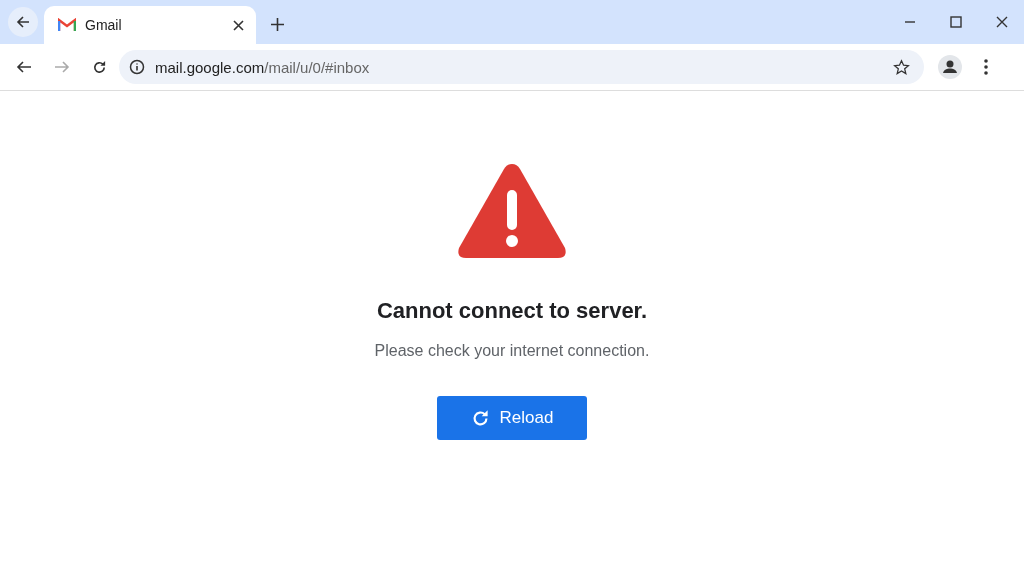 The height and width of the screenshot is (585, 1024). What do you see at coordinates (99, 67) in the screenshot?
I see `reload-icon` at bounding box center [99, 67].